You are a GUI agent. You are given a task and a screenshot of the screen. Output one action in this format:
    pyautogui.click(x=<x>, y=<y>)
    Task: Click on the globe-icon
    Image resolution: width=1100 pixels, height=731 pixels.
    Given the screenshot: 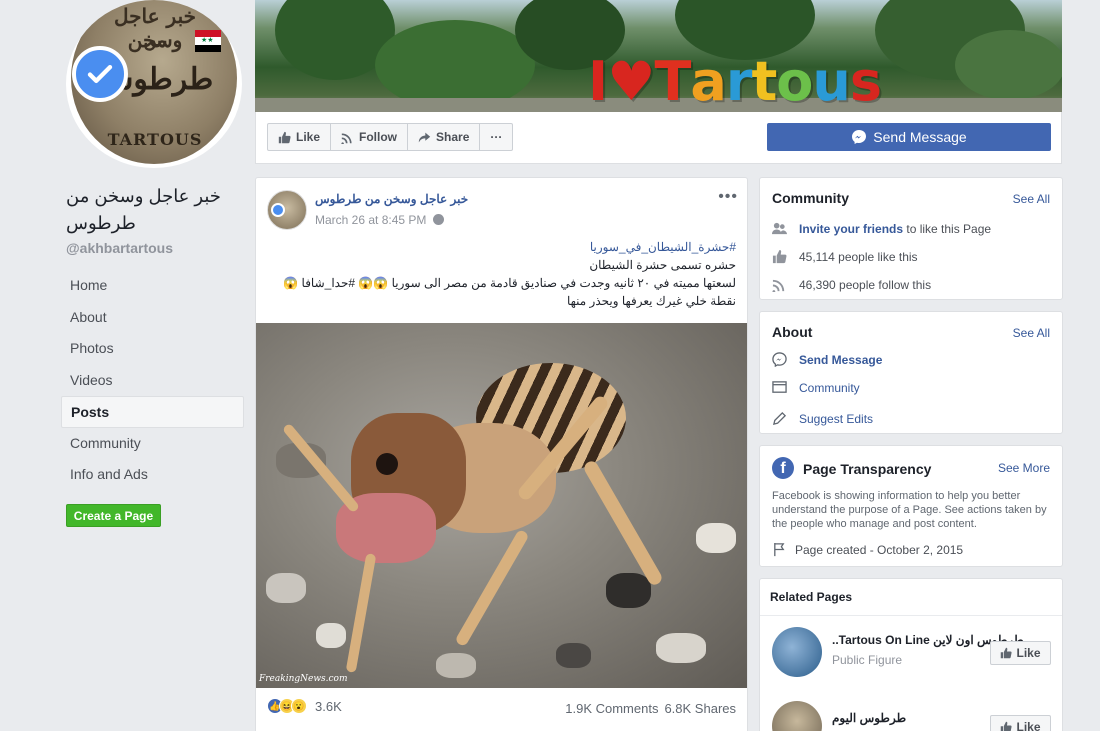 What is the action you would take?
    pyautogui.click(x=438, y=219)
    